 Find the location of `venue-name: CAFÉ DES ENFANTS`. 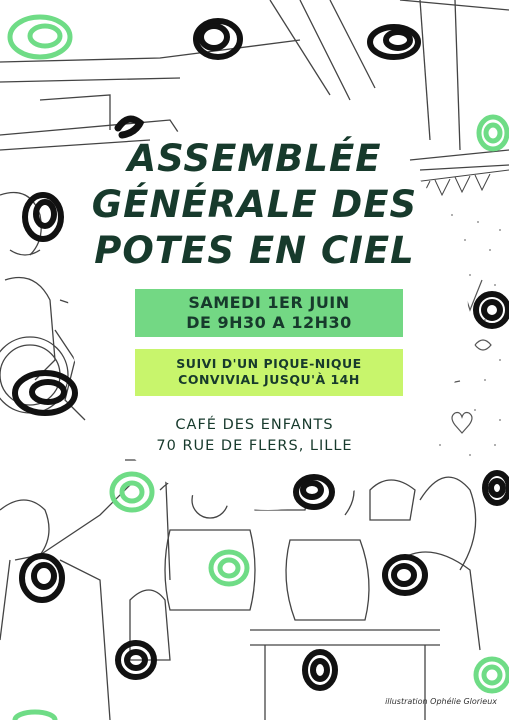

venue-name: CAFÉ DES ENFANTS is located at coordinates (254, 425).